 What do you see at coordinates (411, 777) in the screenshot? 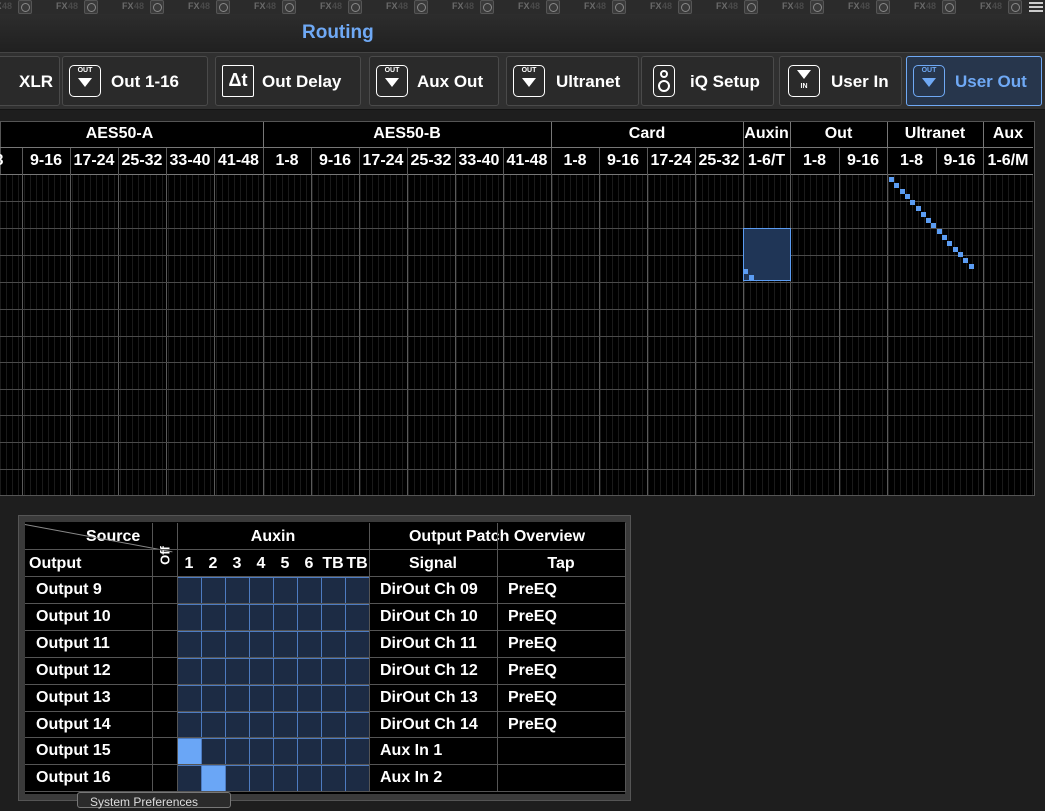
I see `signal-value: Aux In 2` at bounding box center [411, 777].